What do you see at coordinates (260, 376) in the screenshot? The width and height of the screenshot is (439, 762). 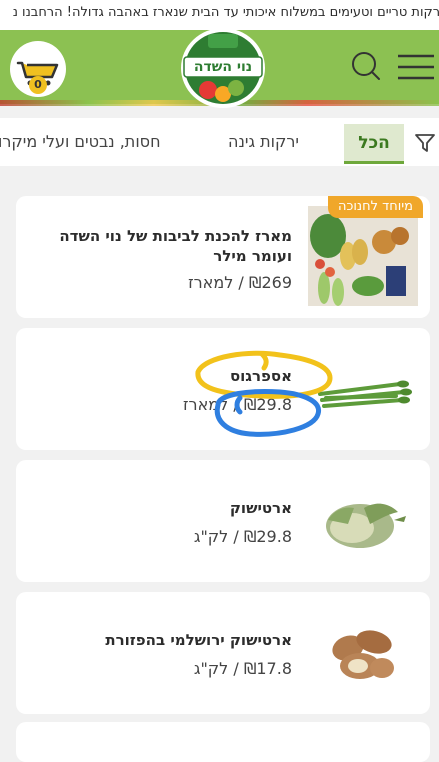 I see `product-title: אספרגוס` at bounding box center [260, 376].